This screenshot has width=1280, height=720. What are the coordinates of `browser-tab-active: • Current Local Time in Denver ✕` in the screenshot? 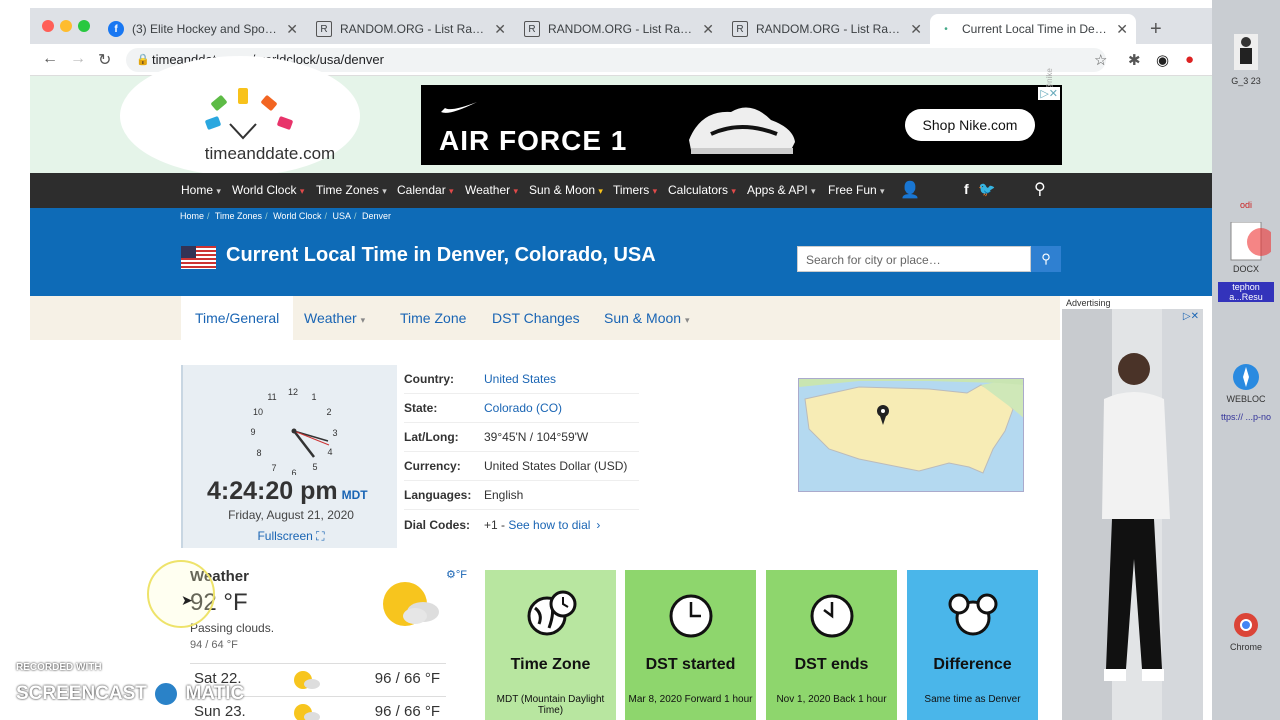 It's located at (1033, 29).